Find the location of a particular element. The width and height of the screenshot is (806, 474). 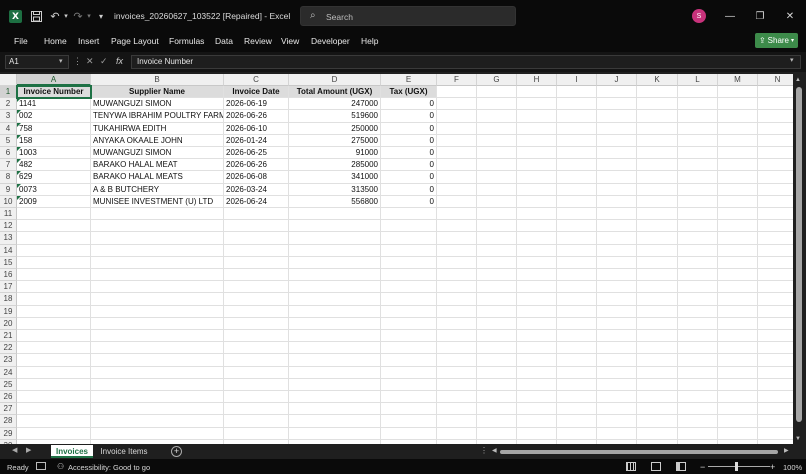

column-header-b: B is located at coordinates (157, 80).